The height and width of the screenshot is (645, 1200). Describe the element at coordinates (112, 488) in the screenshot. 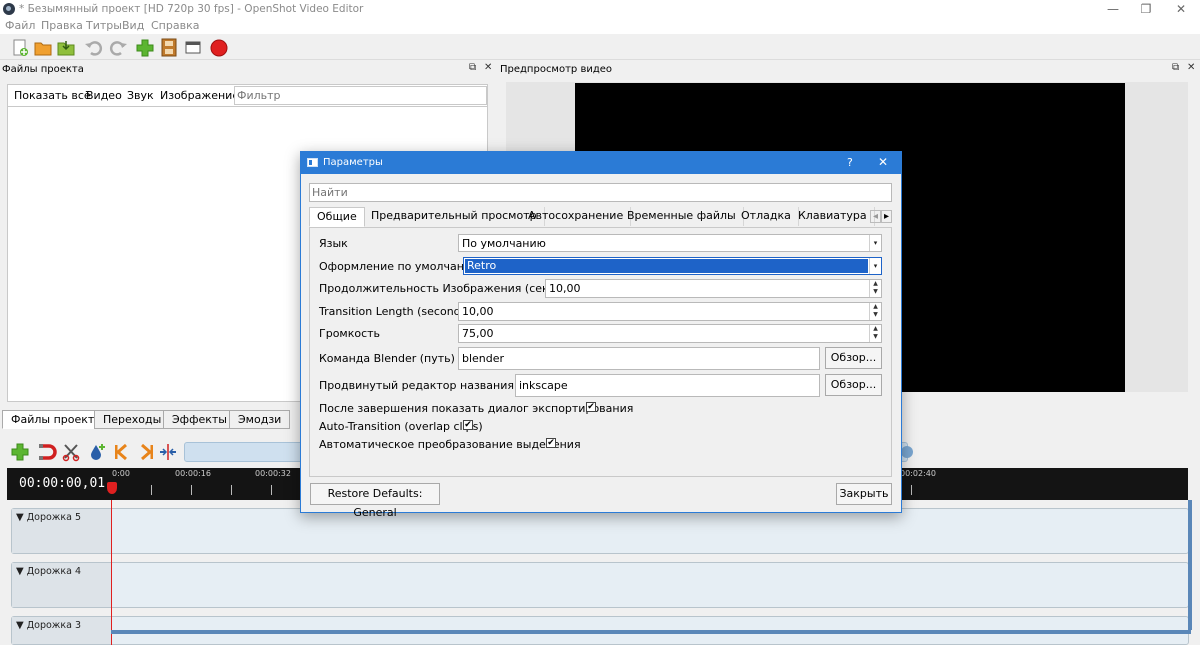

I see `playhead-handle` at that location.